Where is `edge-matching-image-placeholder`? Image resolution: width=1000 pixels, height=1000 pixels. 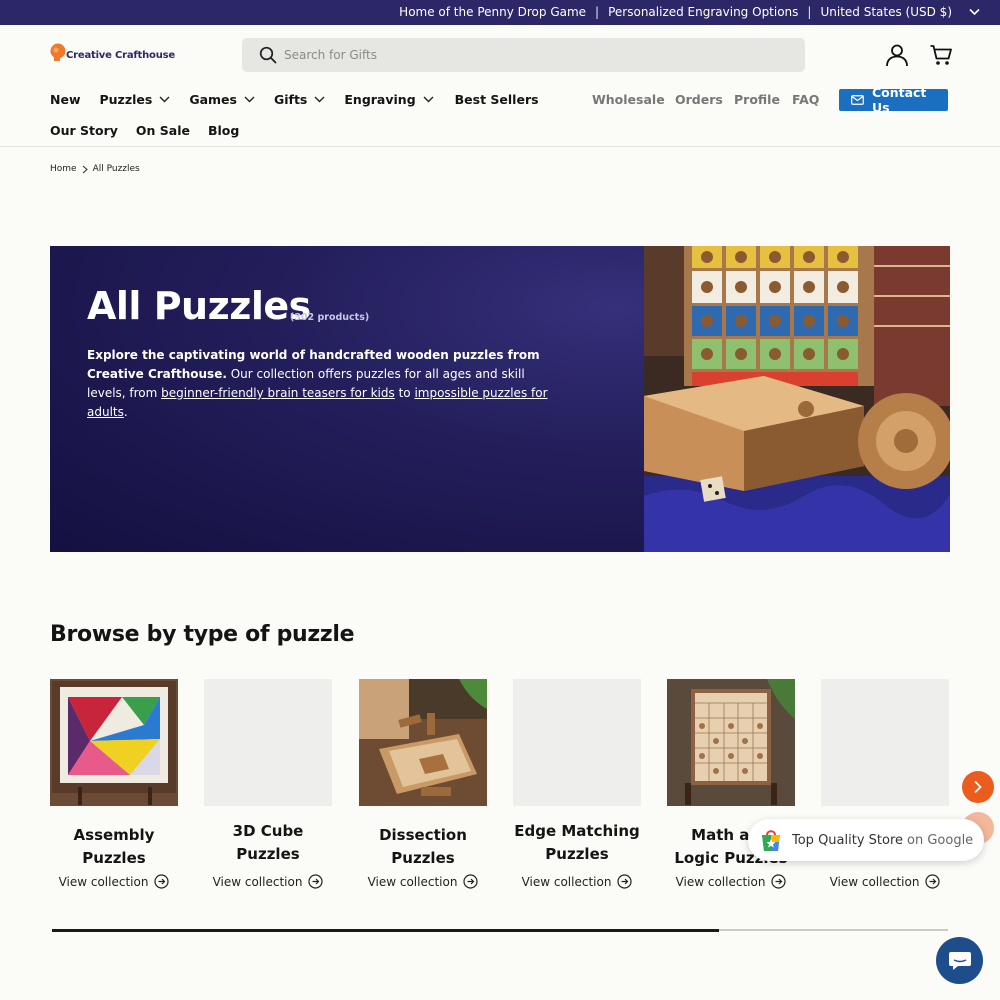
edge-matching-image-placeholder is located at coordinates (577, 742).